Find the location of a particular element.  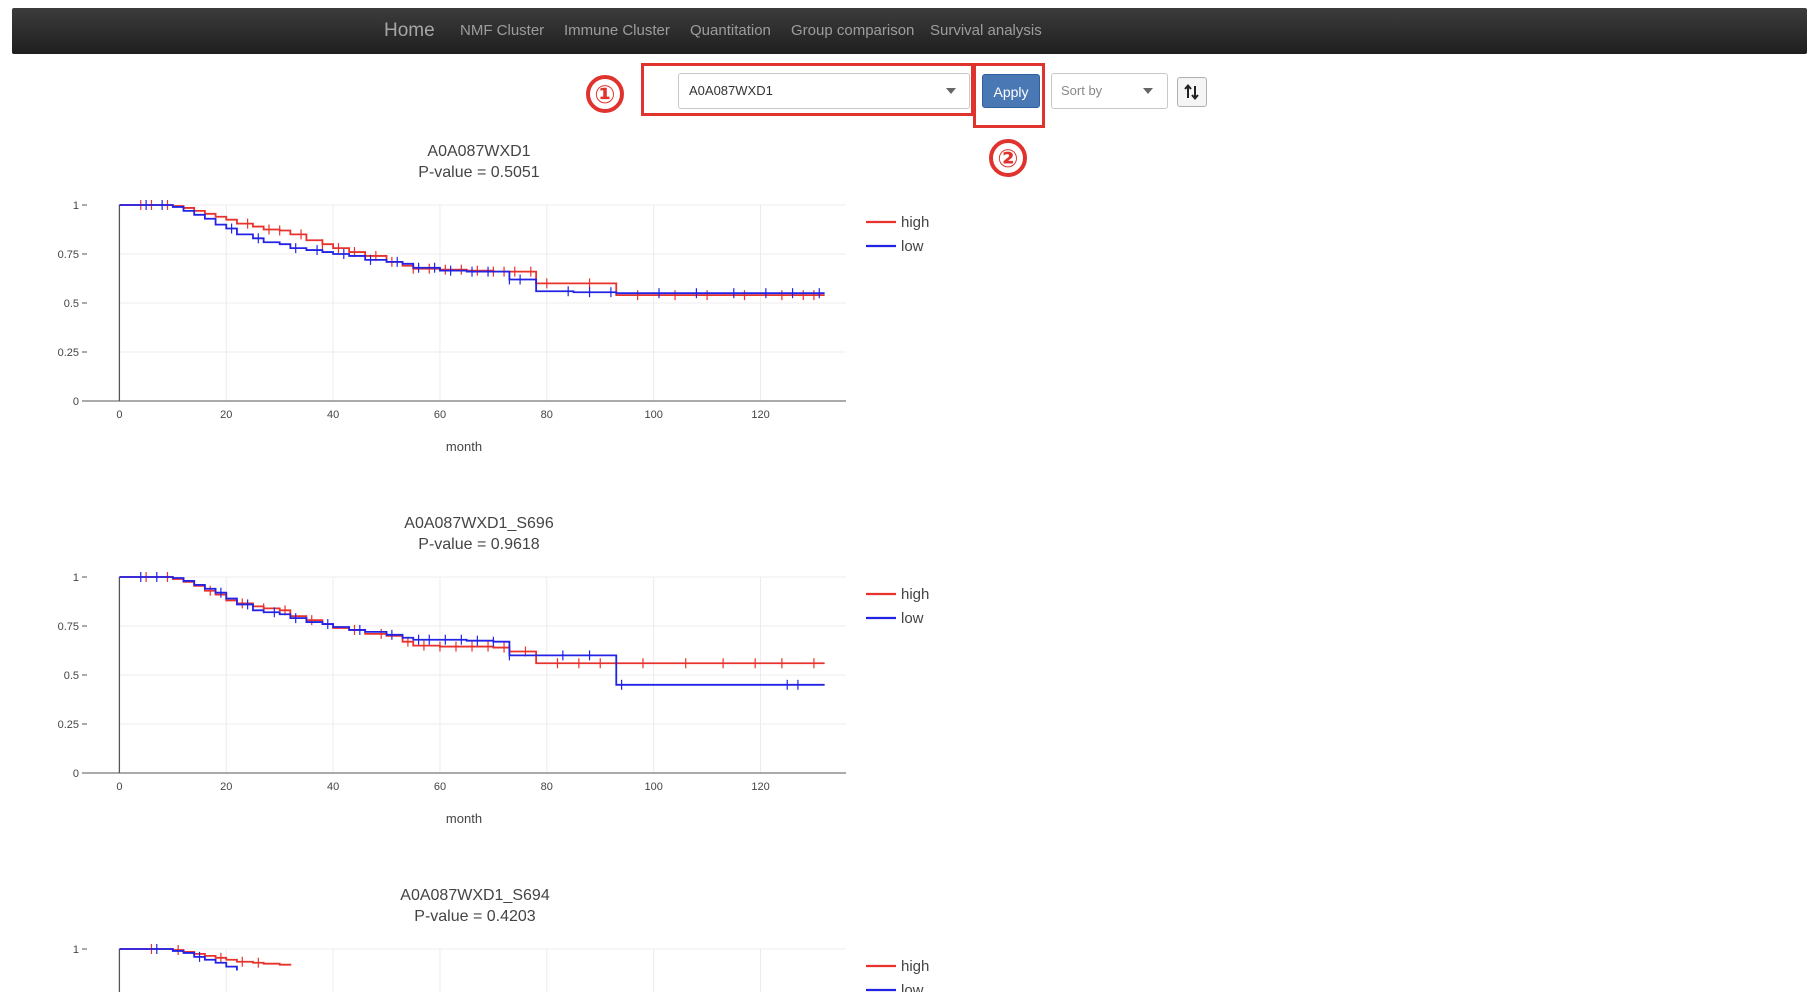

chart-1-pvalue: P-value = 0.5051 is located at coordinates (479, 172).